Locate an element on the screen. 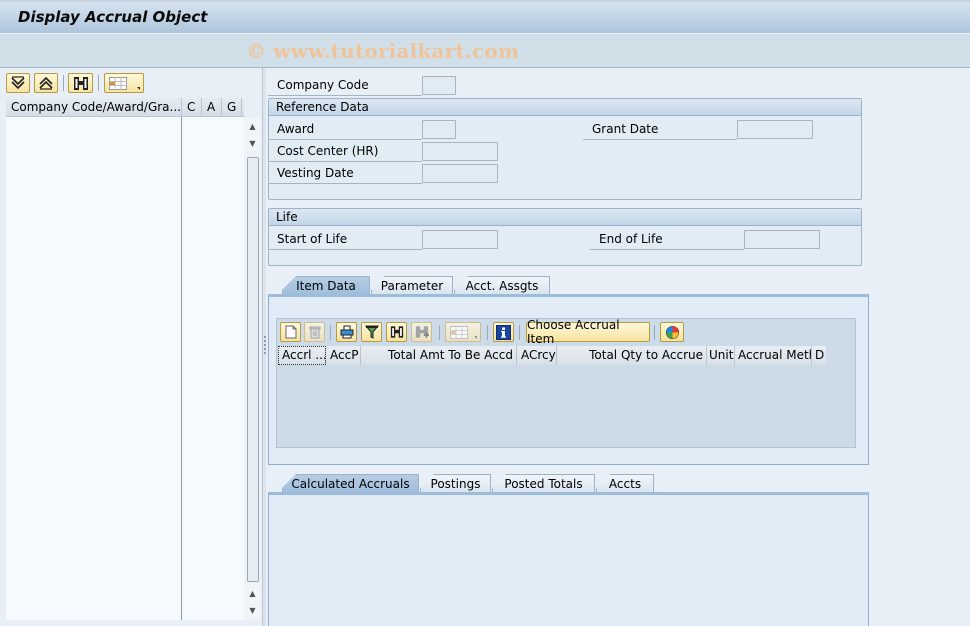 Image resolution: width=970 pixels, height=626 pixels. tab-parameter: Parameter is located at coordinates (412, 286).